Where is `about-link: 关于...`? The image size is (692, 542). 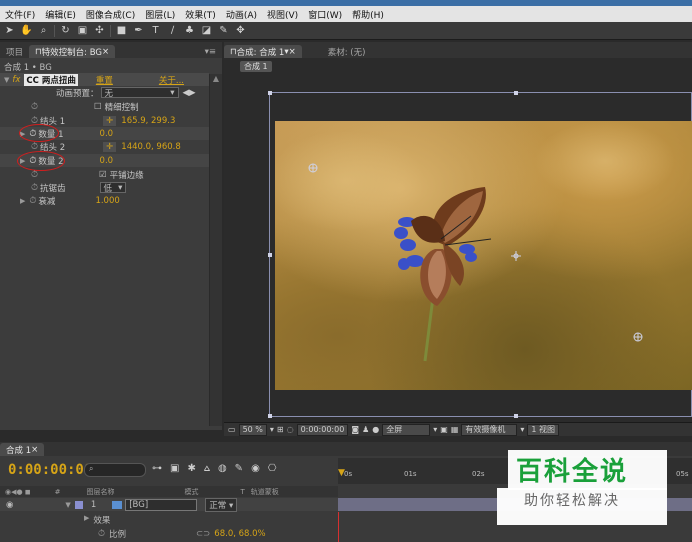
about-link: 关于... is located at coordinates (171, 80).